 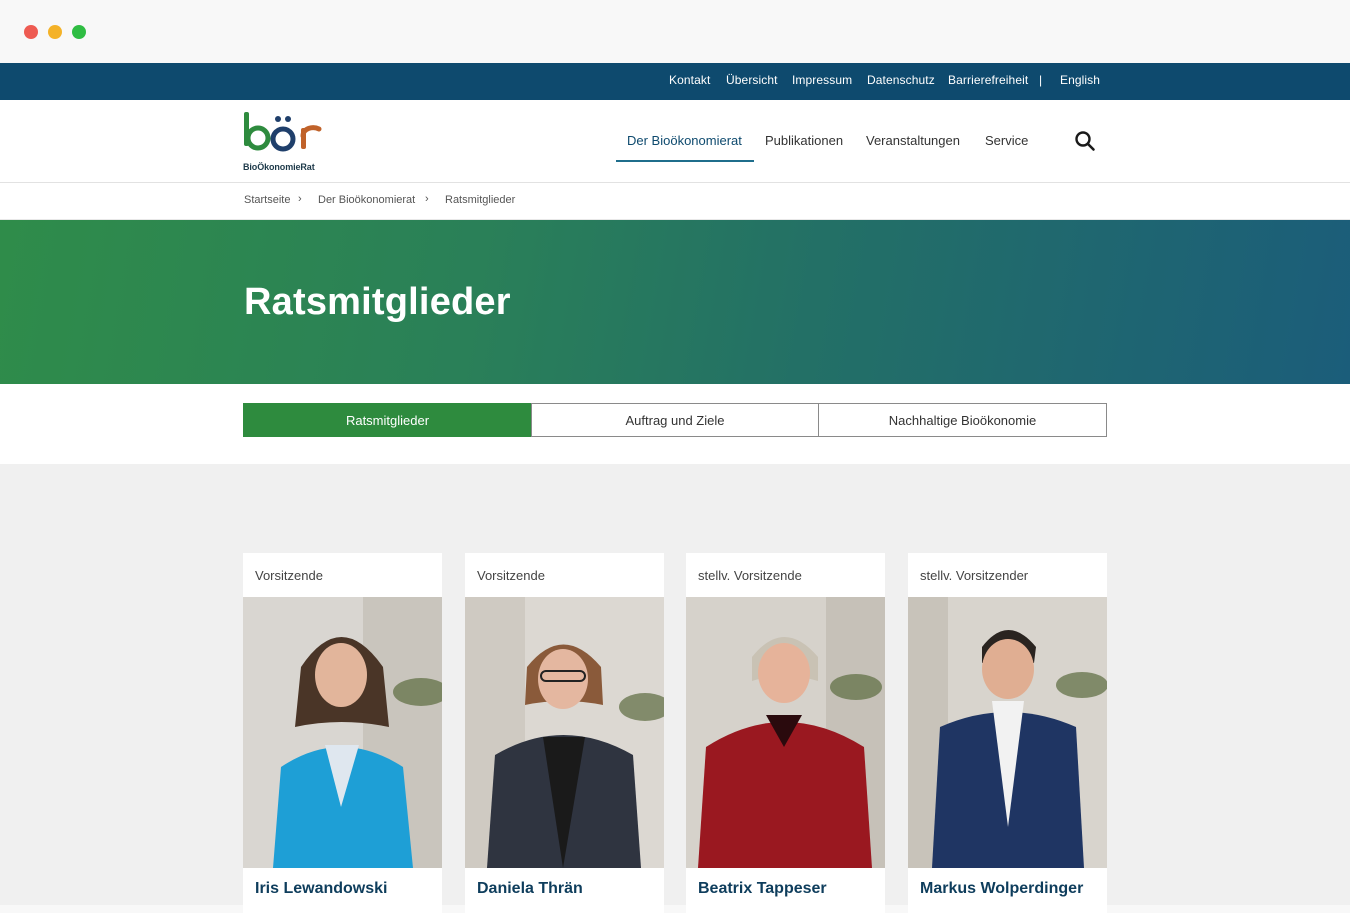 What do you see at coordinates (1080, 80) in the screenshot?
I see `meta-link-english: English` at bounding box center [1080, 80].